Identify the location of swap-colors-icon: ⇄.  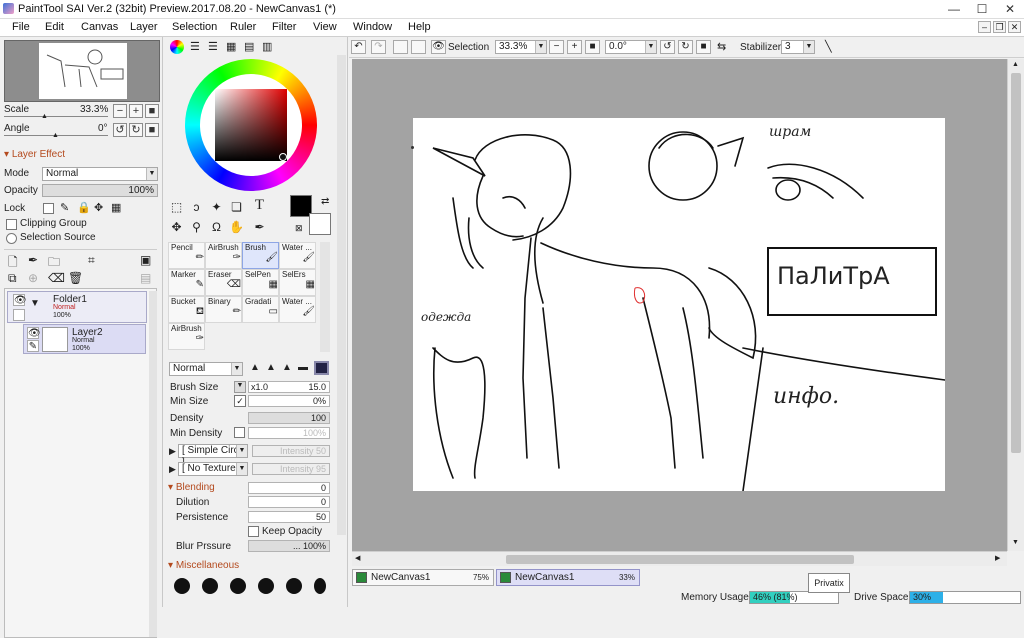
(325, 201).